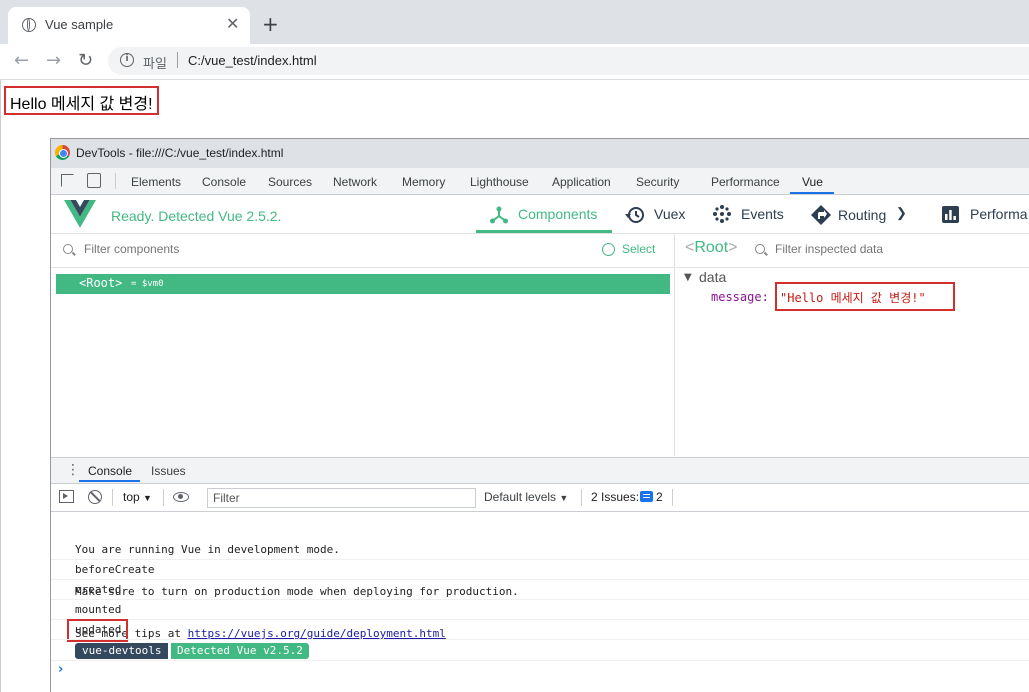 Image resolution: width=1029 pixels, height=692 pixels. Describe the element at coordinates (745, 182) in the screenshot. I see `tab-performance: Performance` at that location.